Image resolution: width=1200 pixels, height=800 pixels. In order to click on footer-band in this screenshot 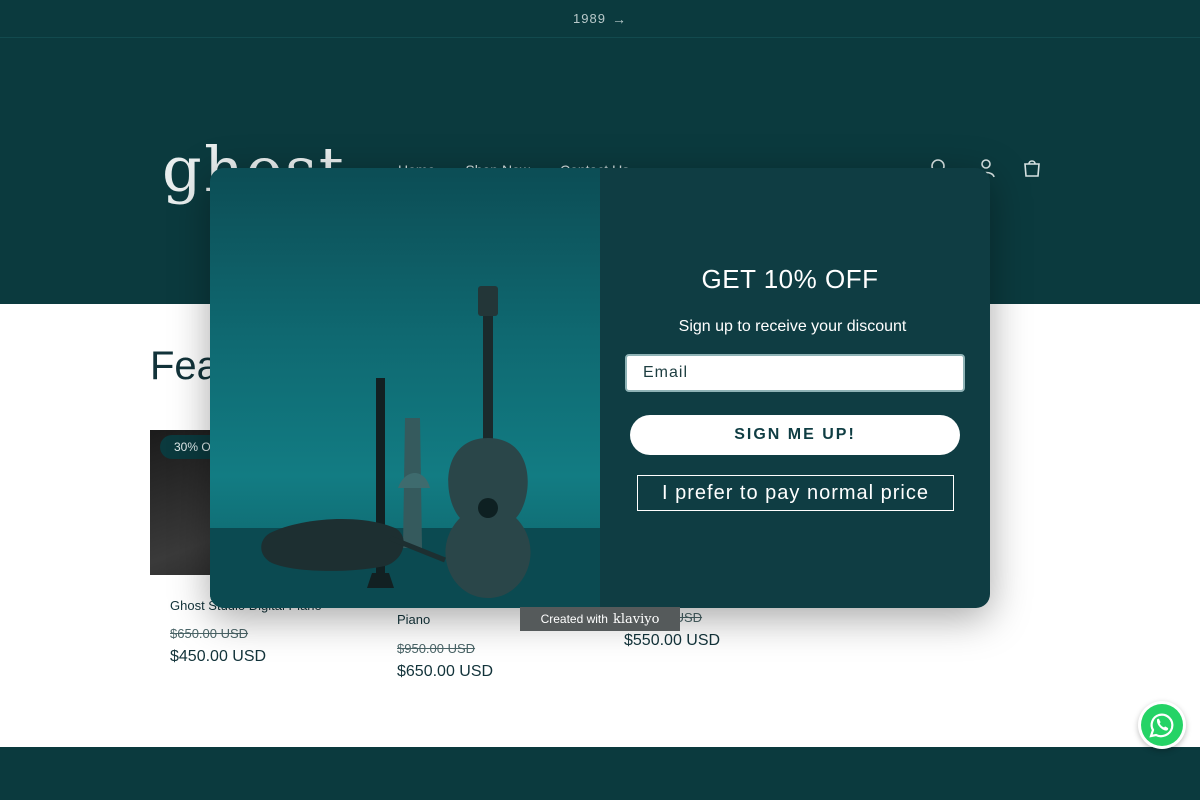, I will do `click(600, 773)`.